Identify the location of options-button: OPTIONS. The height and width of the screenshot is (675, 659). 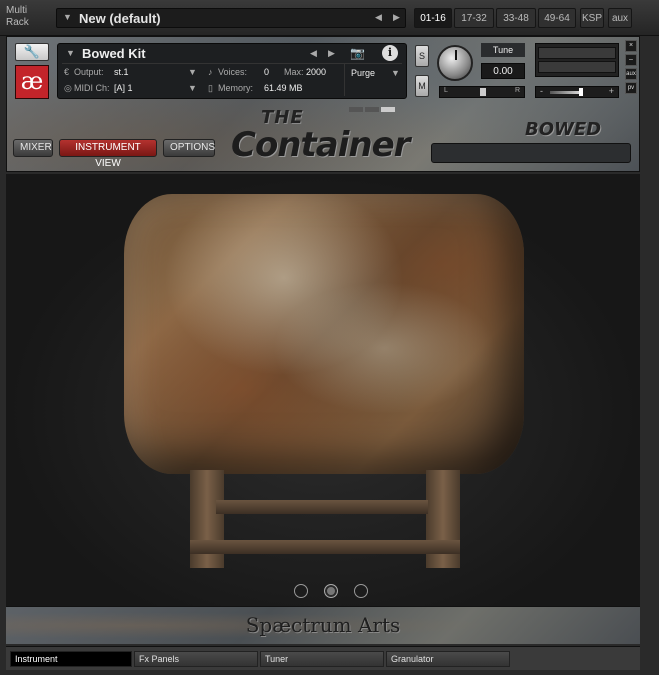
(189, 148).